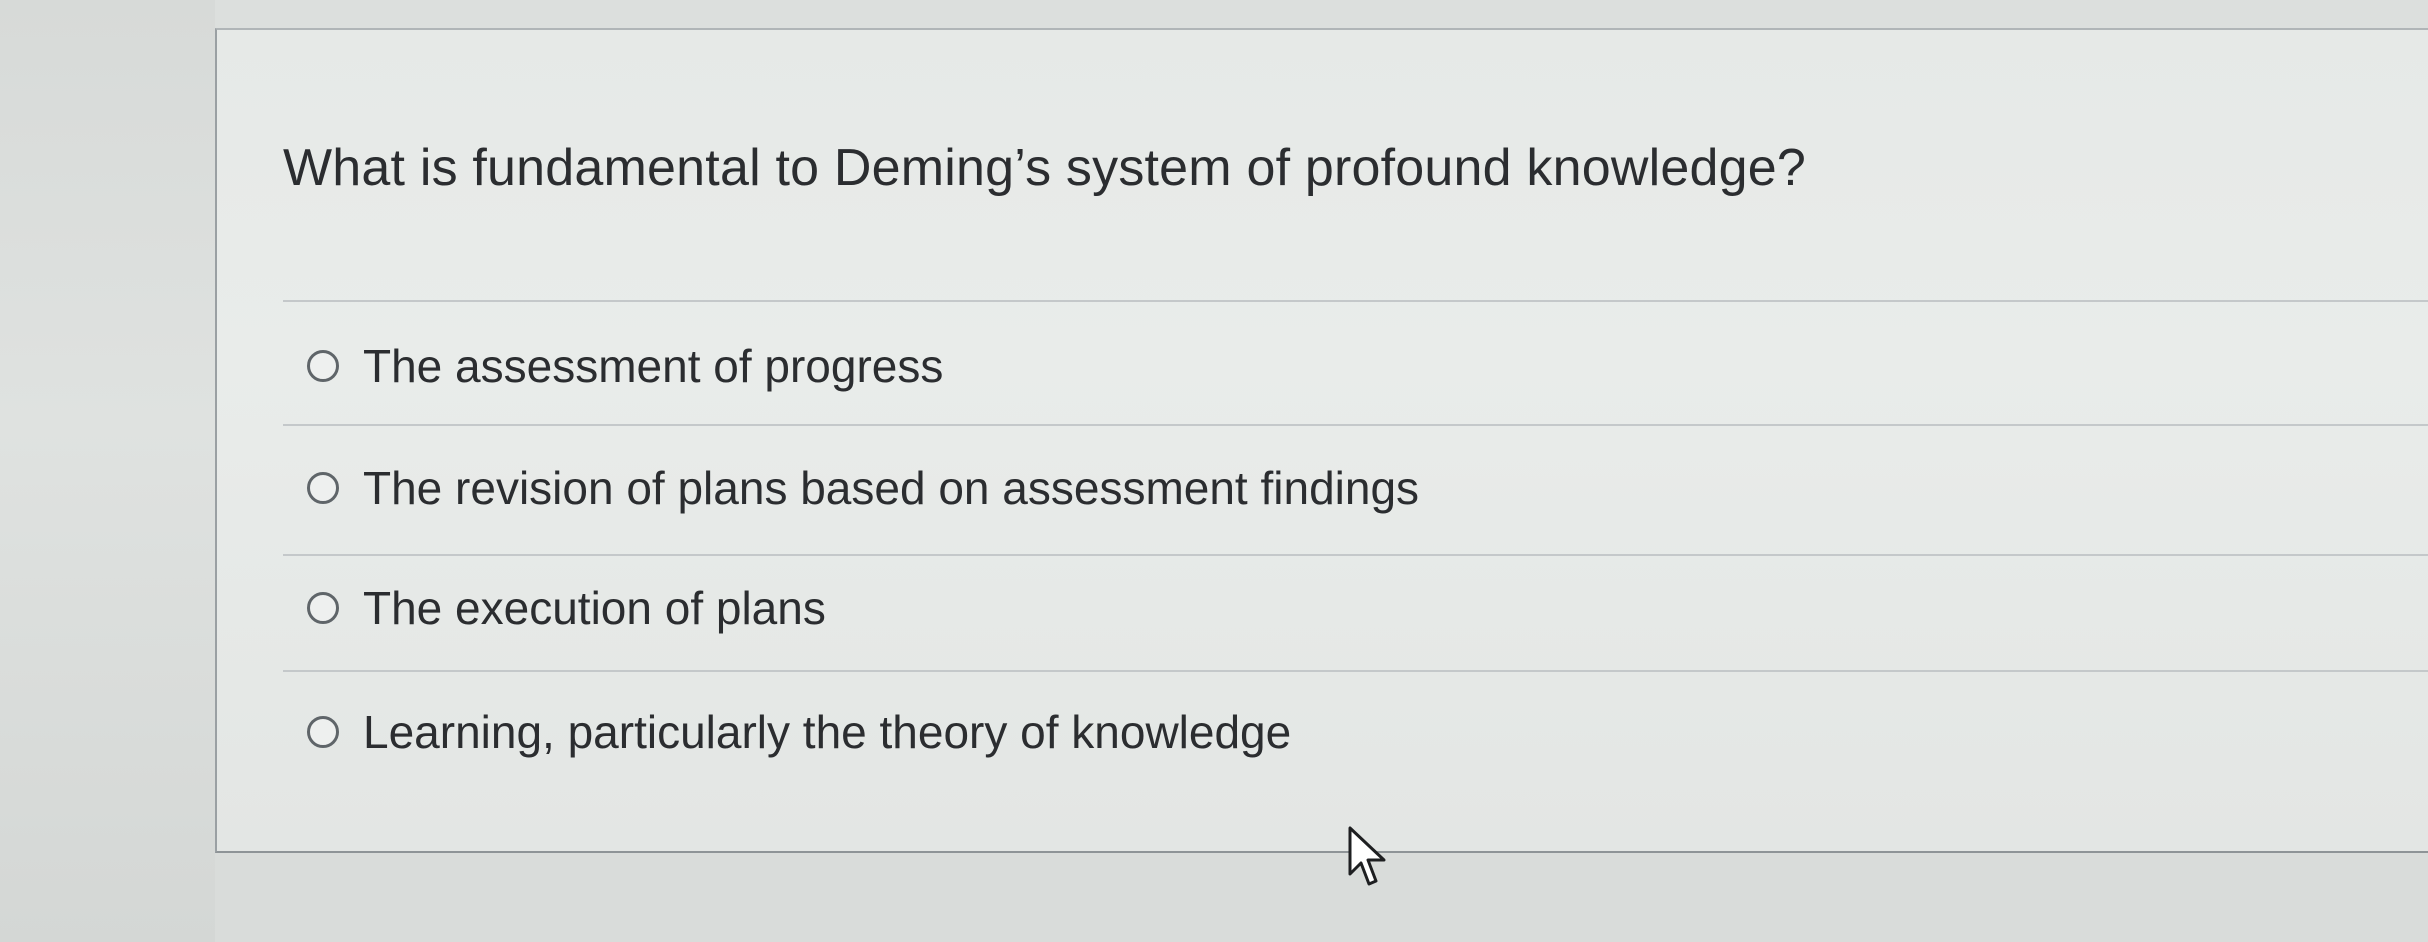 The width and height of the screenshot is (2428, 942). Describe the element at coordinates (653, 366) in the screenshot. I see `answer-option-label: The assessment of progress` at that location.